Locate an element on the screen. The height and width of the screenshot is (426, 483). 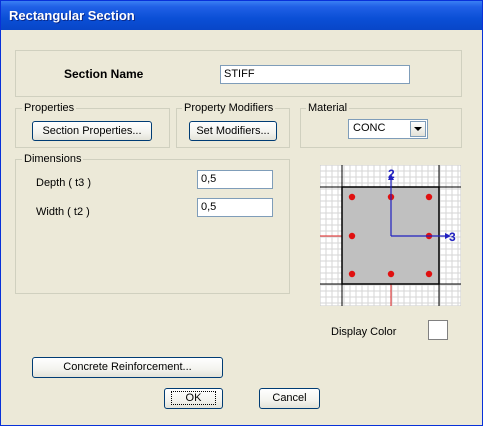
depth-input: 0,5 is located at coordinates (235, 179).